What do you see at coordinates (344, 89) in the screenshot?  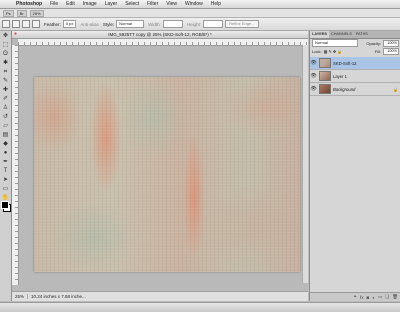 I see `layer-name: Background` at bounding box center [344, 89].